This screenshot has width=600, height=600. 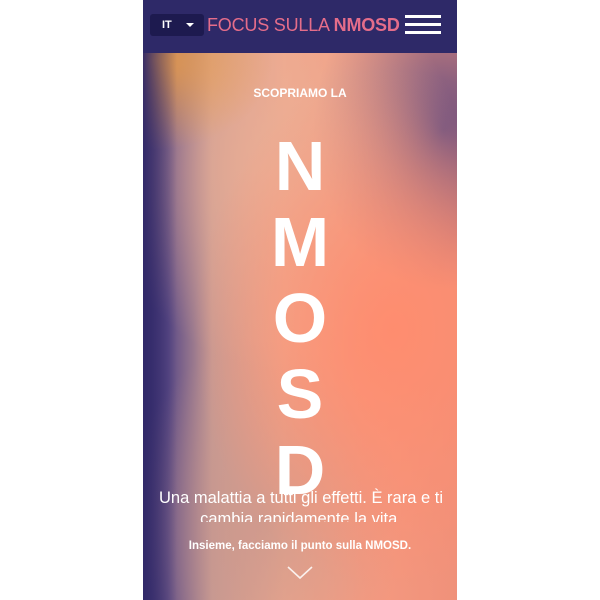 What do you see at coordinates (300, 242) in the screenshot?
I see `hero-title-letter: M` at bounding box center [300, 242].